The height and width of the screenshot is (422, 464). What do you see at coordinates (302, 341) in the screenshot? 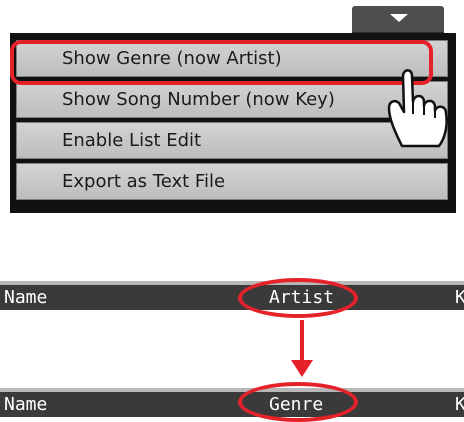
I see `arrow-down-icon` at bounding box center [302, 341].